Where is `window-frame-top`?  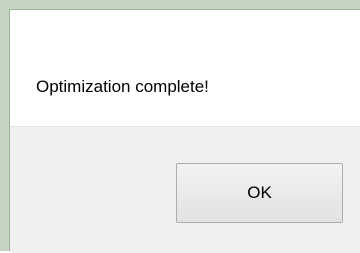
window-frame-top is located at coordinates (180, 4).